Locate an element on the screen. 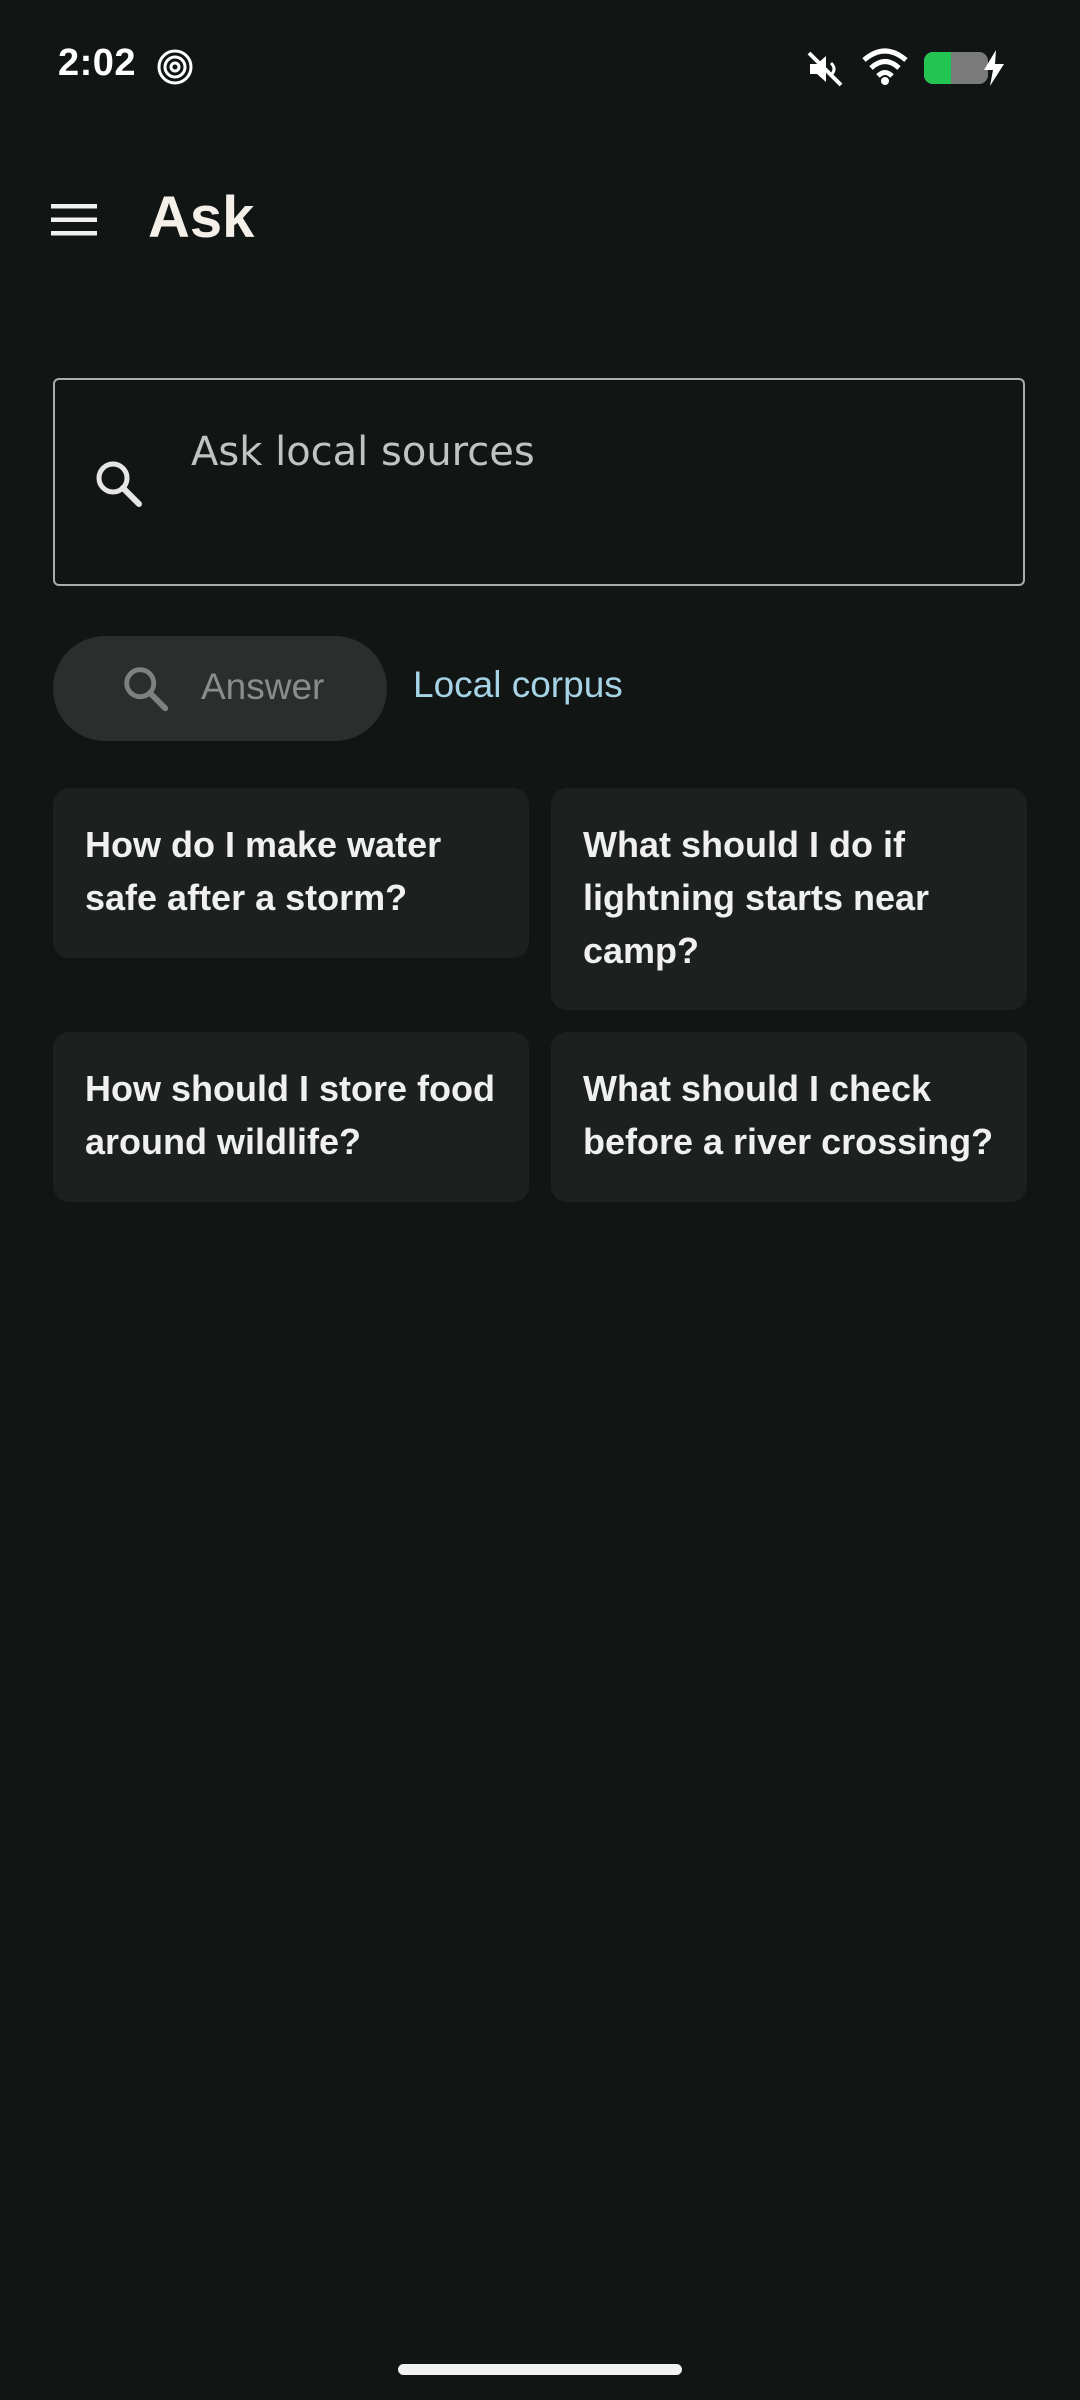  local-corpus-link: Local corpus is located at coordinates (518, 685).